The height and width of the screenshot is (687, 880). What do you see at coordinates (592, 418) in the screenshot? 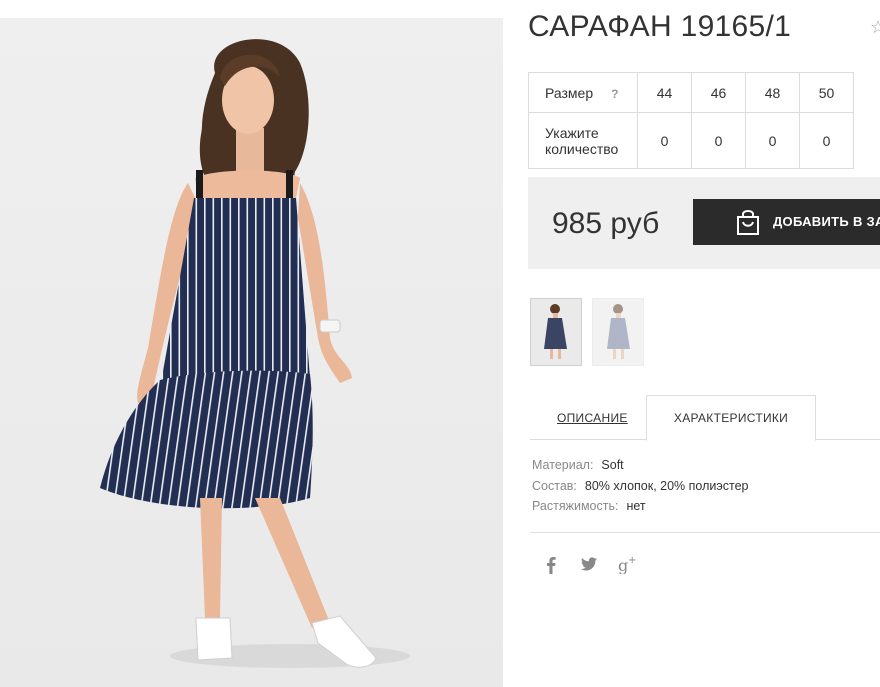
I see `tab-description: ОПИСАНИЕ` at bounding box center [592, 418].